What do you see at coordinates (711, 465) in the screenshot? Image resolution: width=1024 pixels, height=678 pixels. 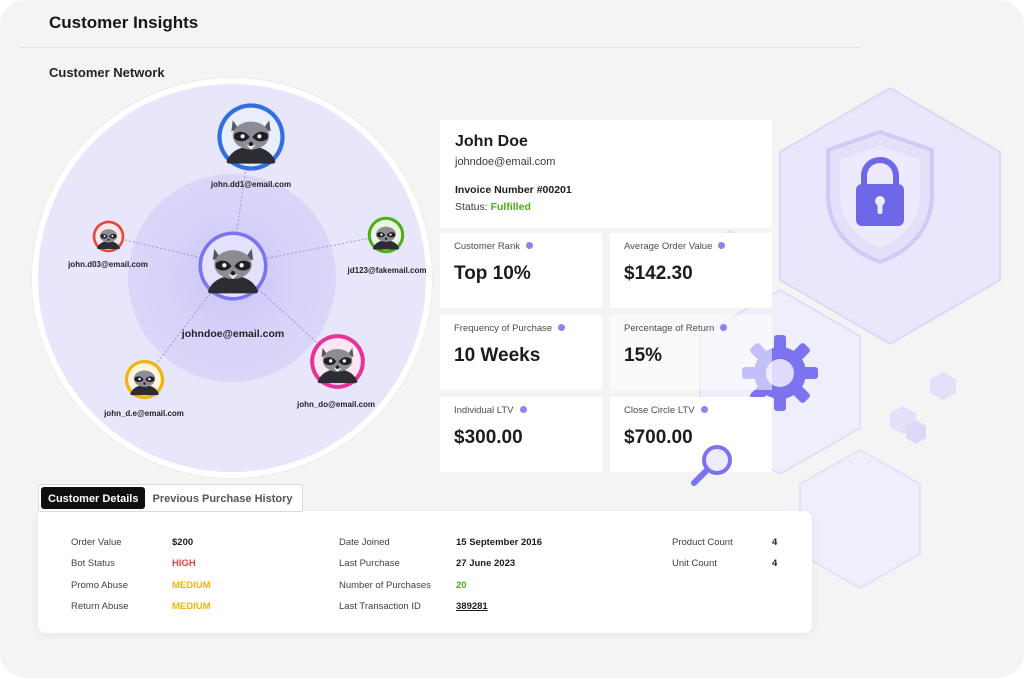 I see `magnifier-icon` at bounding box center [711, 465].